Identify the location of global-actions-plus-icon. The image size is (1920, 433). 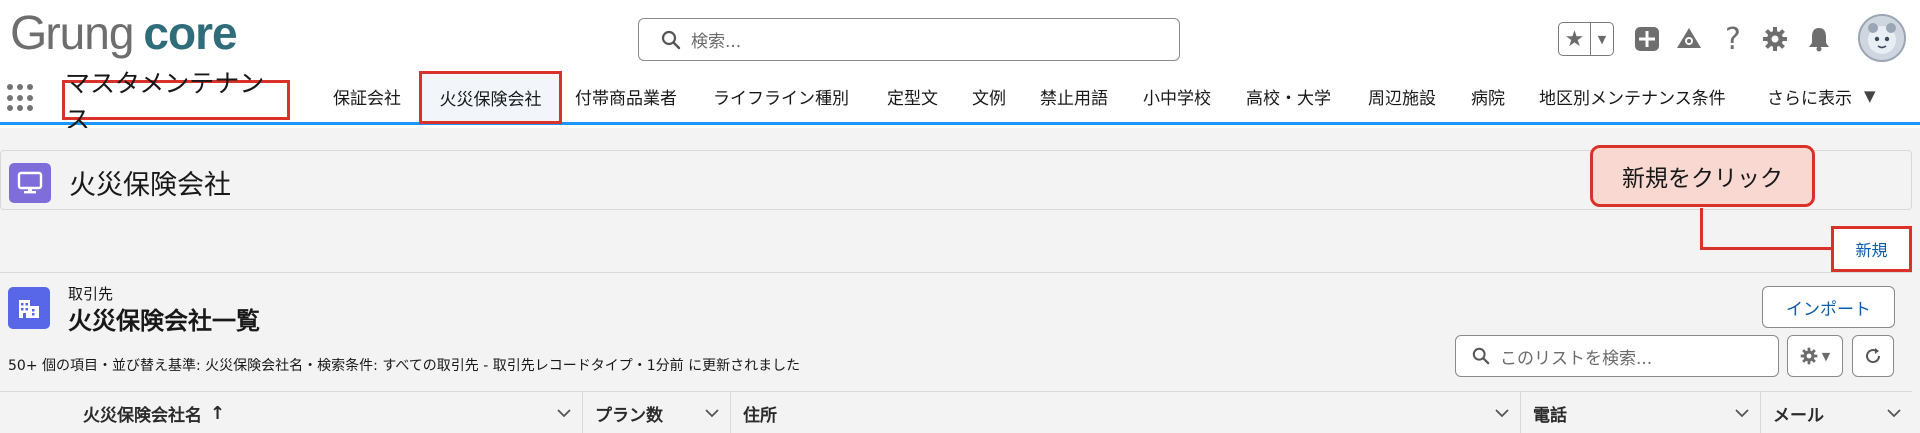
(1647, 39).